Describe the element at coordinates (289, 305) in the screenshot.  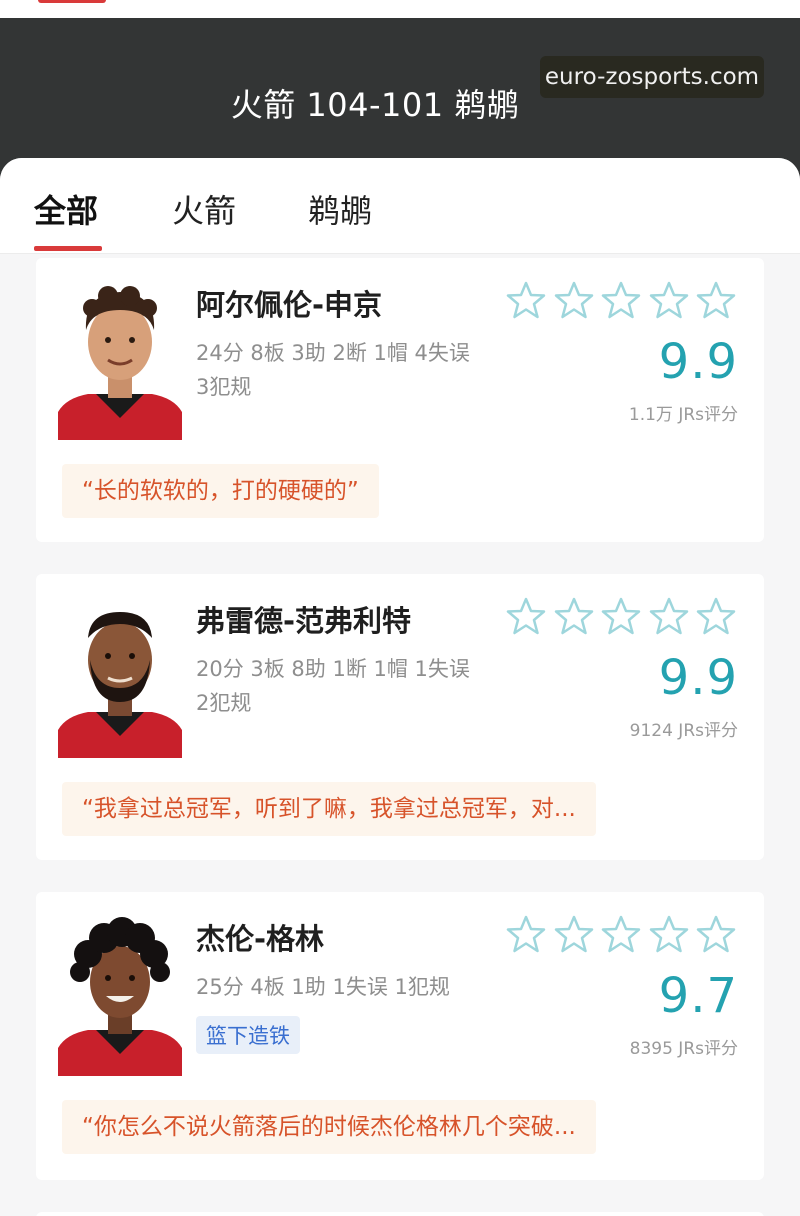
I see `player-name: 阿尔佩伦-申京` at that location.